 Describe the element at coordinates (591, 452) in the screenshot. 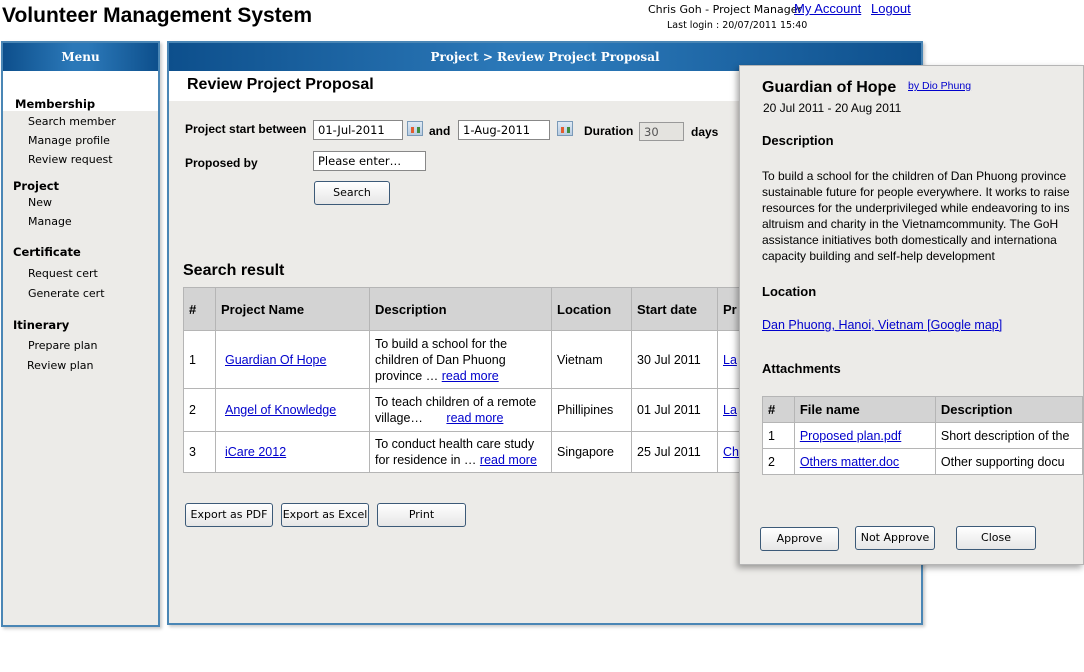

I see `row-location: Singapore` at that location.